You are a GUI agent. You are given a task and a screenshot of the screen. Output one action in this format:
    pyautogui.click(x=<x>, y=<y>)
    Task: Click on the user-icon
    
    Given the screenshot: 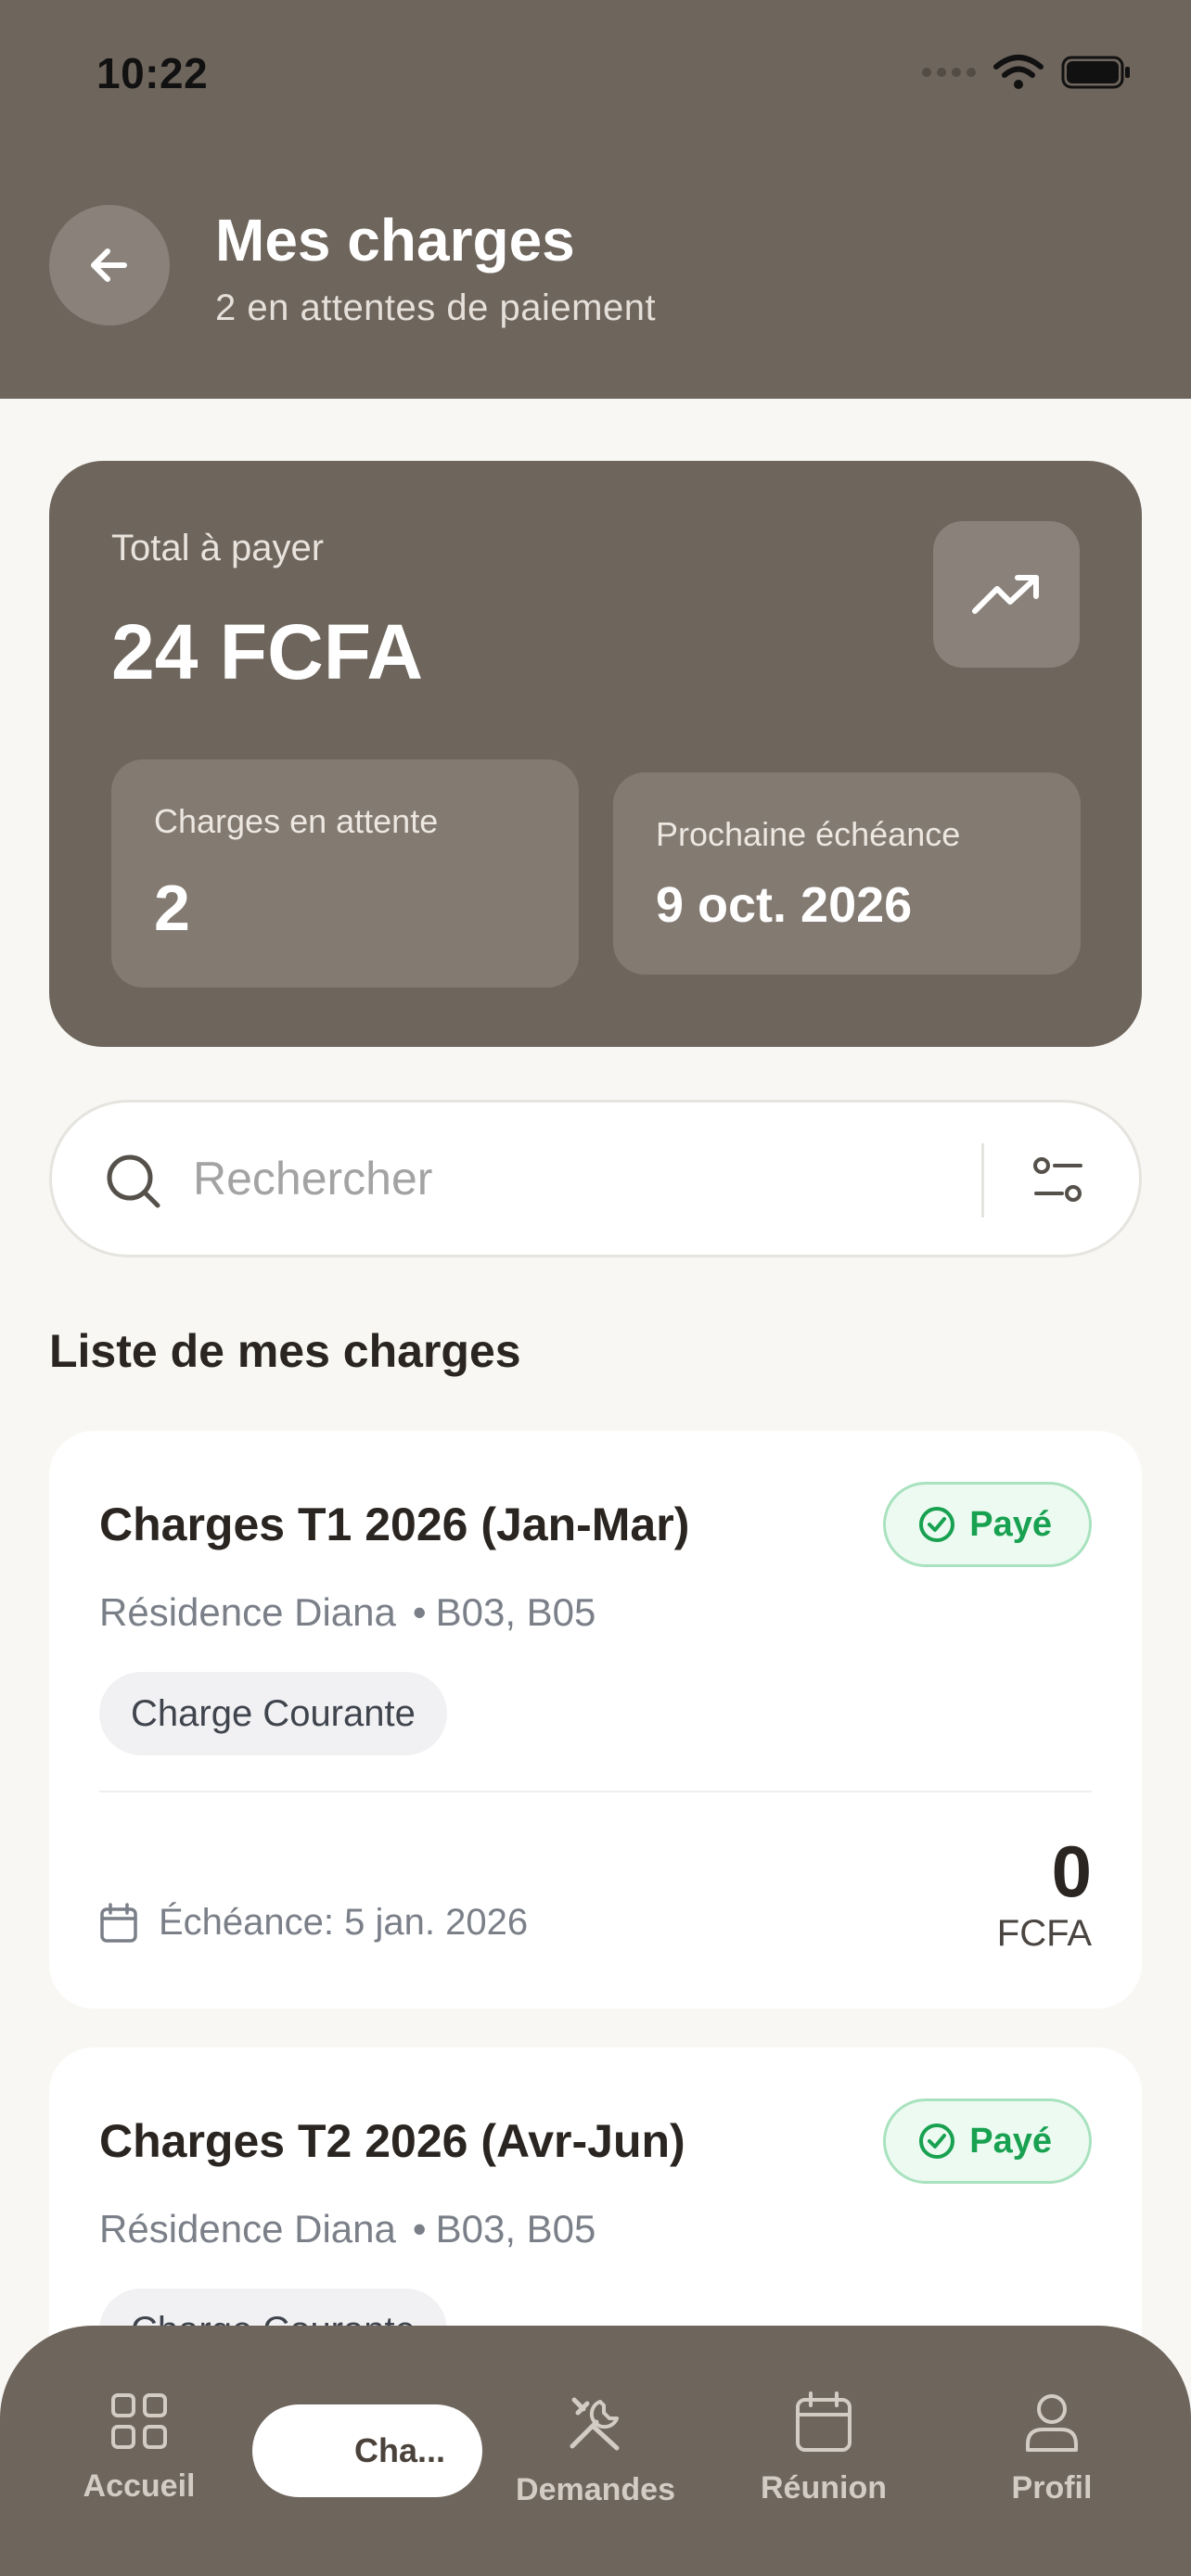 What is the action you would take?
    pyautogui.click(x=1052, y=2423)
    